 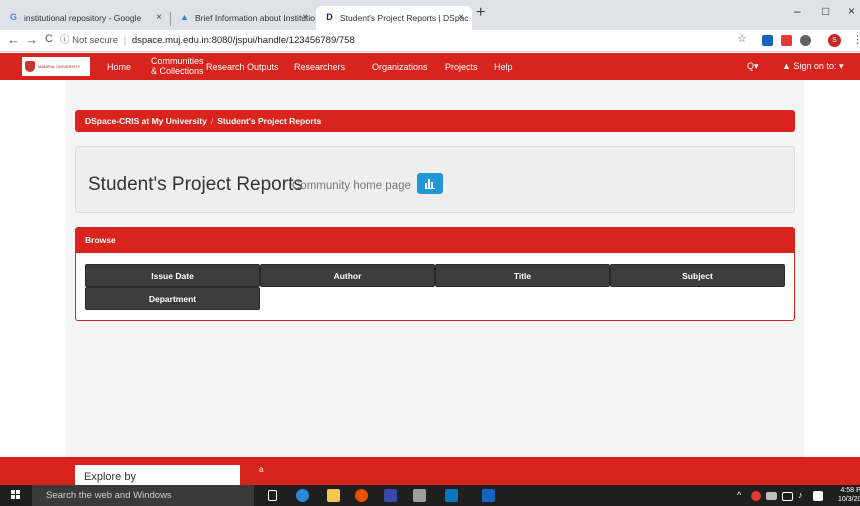 I want to click on security-indicator: ⓘ Not secure, so click(x=89, y=40).